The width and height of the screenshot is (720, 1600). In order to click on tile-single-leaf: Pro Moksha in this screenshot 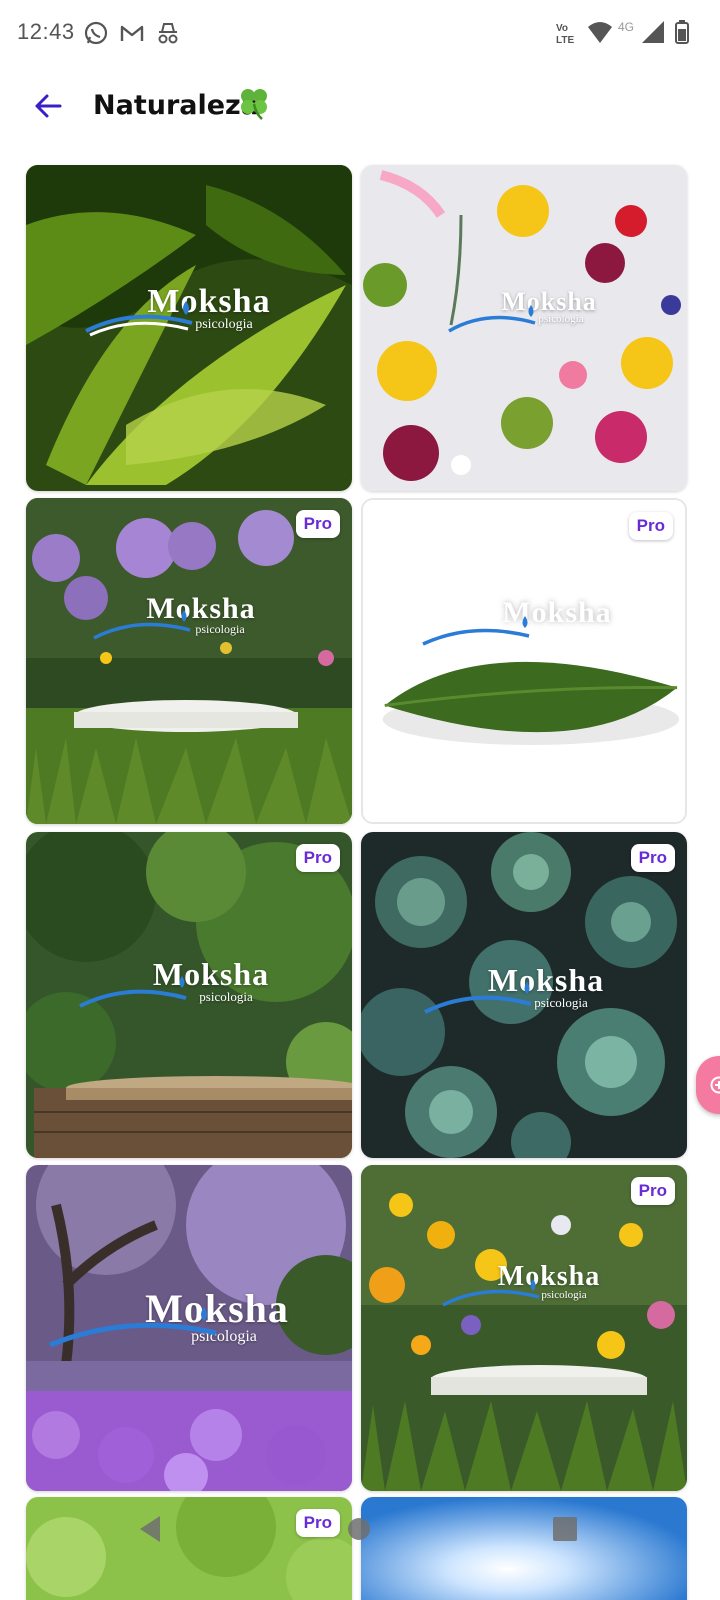, I will do `click(524, 661)`.